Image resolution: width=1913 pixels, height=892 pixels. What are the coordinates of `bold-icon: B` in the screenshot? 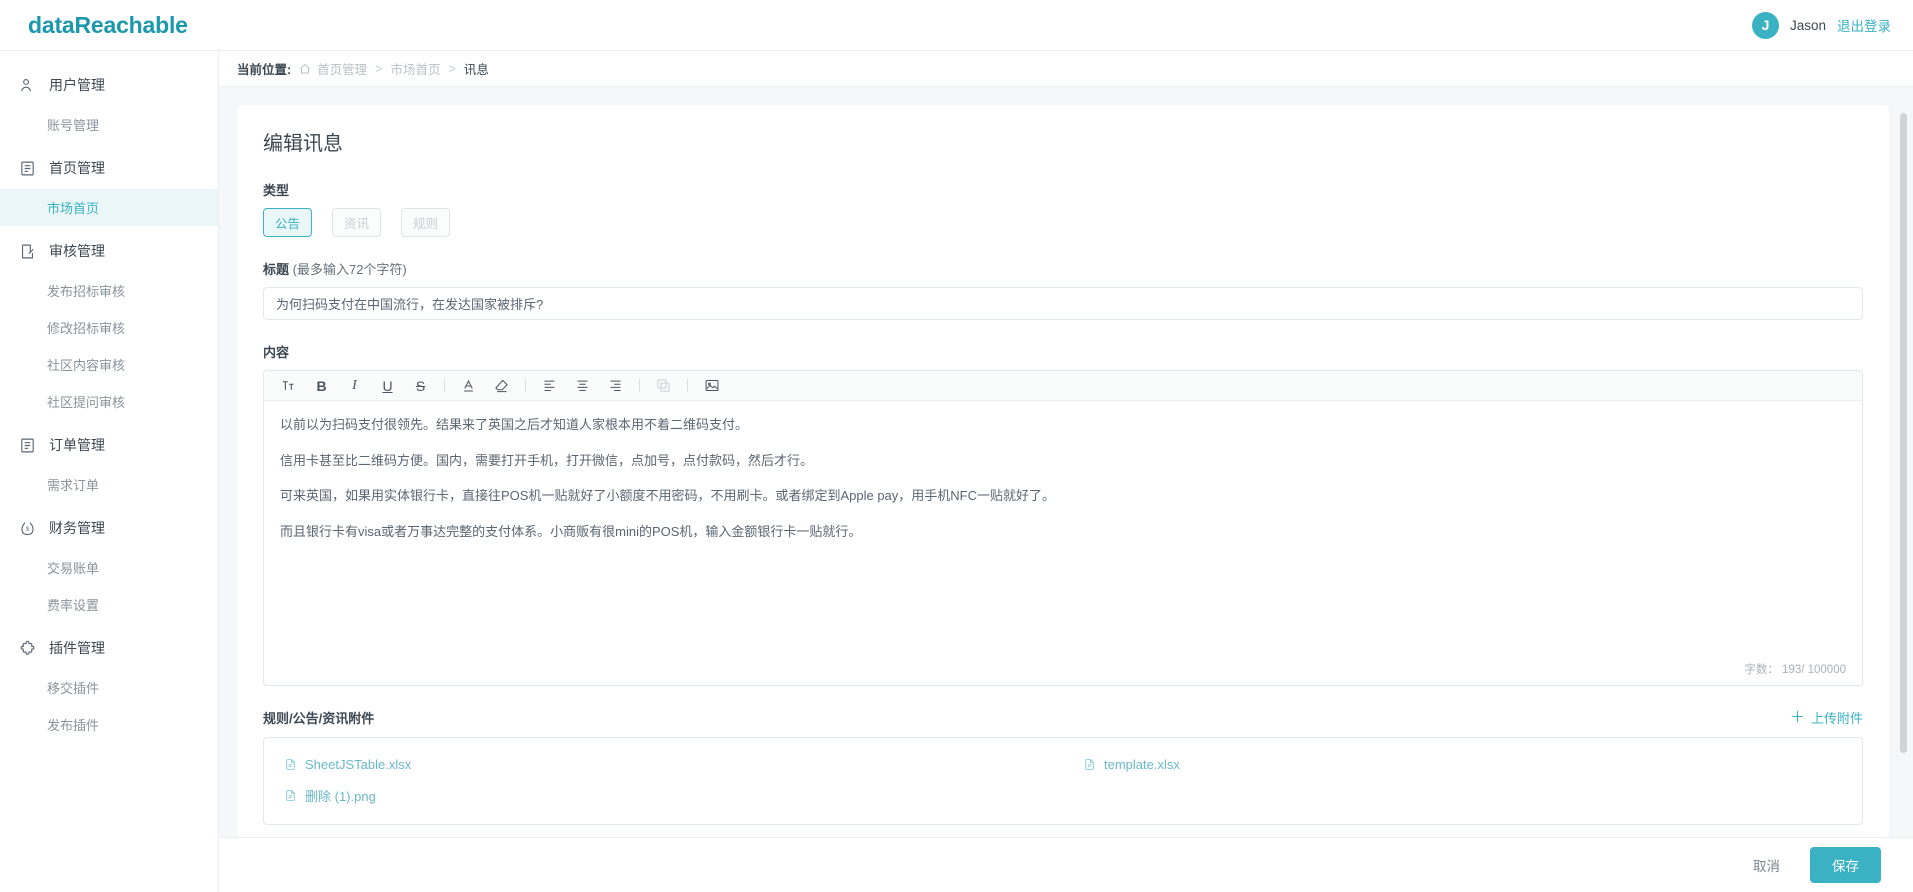 It's located at (321, 386).